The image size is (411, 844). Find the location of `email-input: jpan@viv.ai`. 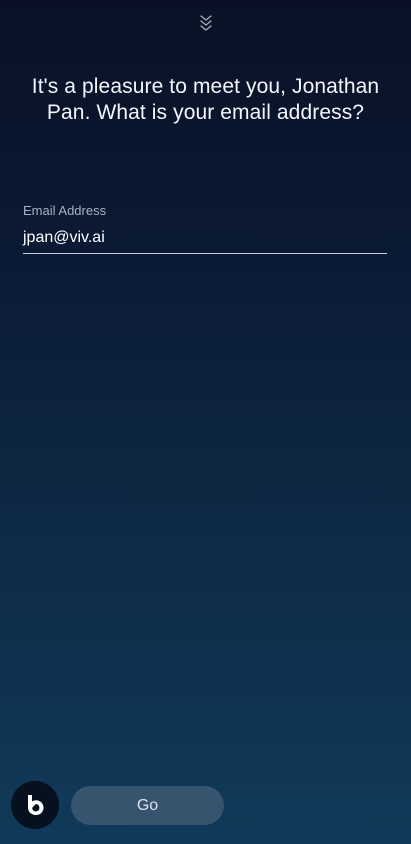

email-input: jpan@viv.ai is located at coordinates (205, 241).